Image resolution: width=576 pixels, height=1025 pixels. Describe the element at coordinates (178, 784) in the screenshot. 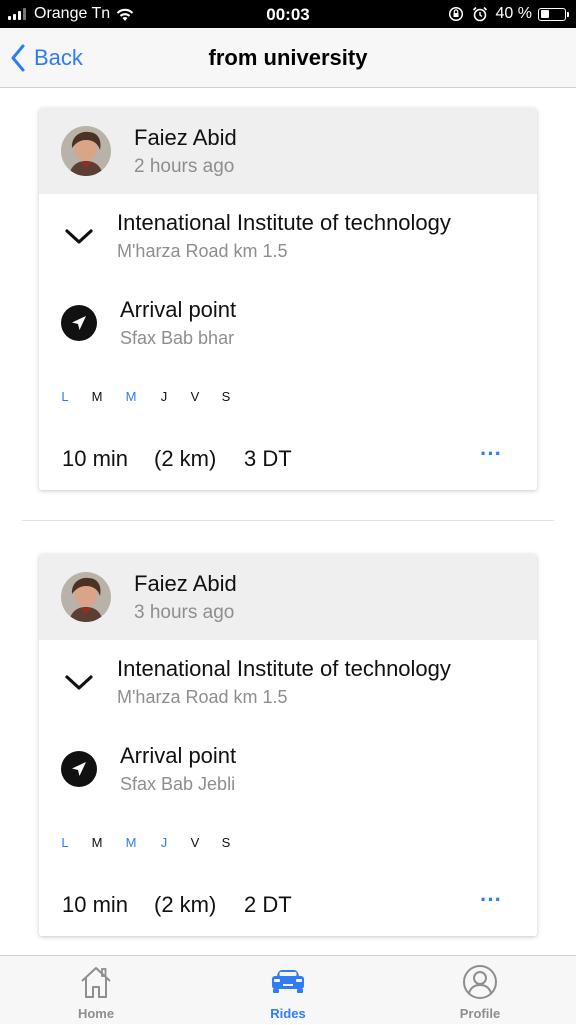

I see `destination-address: Sfax Bab Jebli` at that location.